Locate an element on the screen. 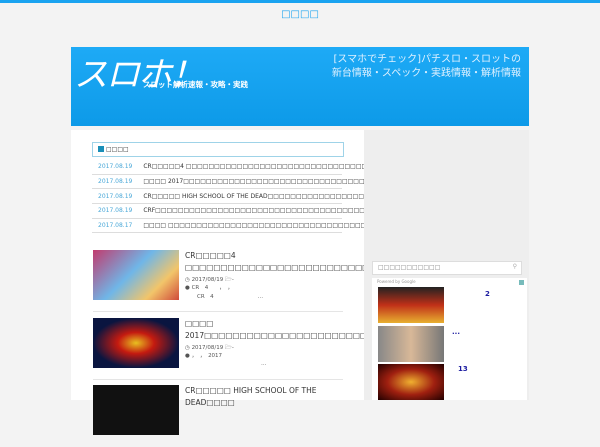 The width and height of the screenshot is (600, 447). tag-list: CR 4 ， ， is located at coordinates (212, 288).